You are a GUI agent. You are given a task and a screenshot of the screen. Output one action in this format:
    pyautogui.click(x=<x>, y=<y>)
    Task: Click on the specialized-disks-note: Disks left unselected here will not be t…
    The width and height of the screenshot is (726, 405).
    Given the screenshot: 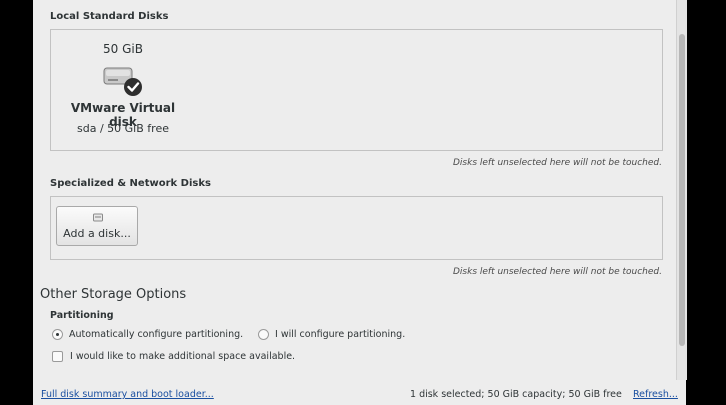 What is the action you would take?
    pyautogui.click(x=557, y=272)
    